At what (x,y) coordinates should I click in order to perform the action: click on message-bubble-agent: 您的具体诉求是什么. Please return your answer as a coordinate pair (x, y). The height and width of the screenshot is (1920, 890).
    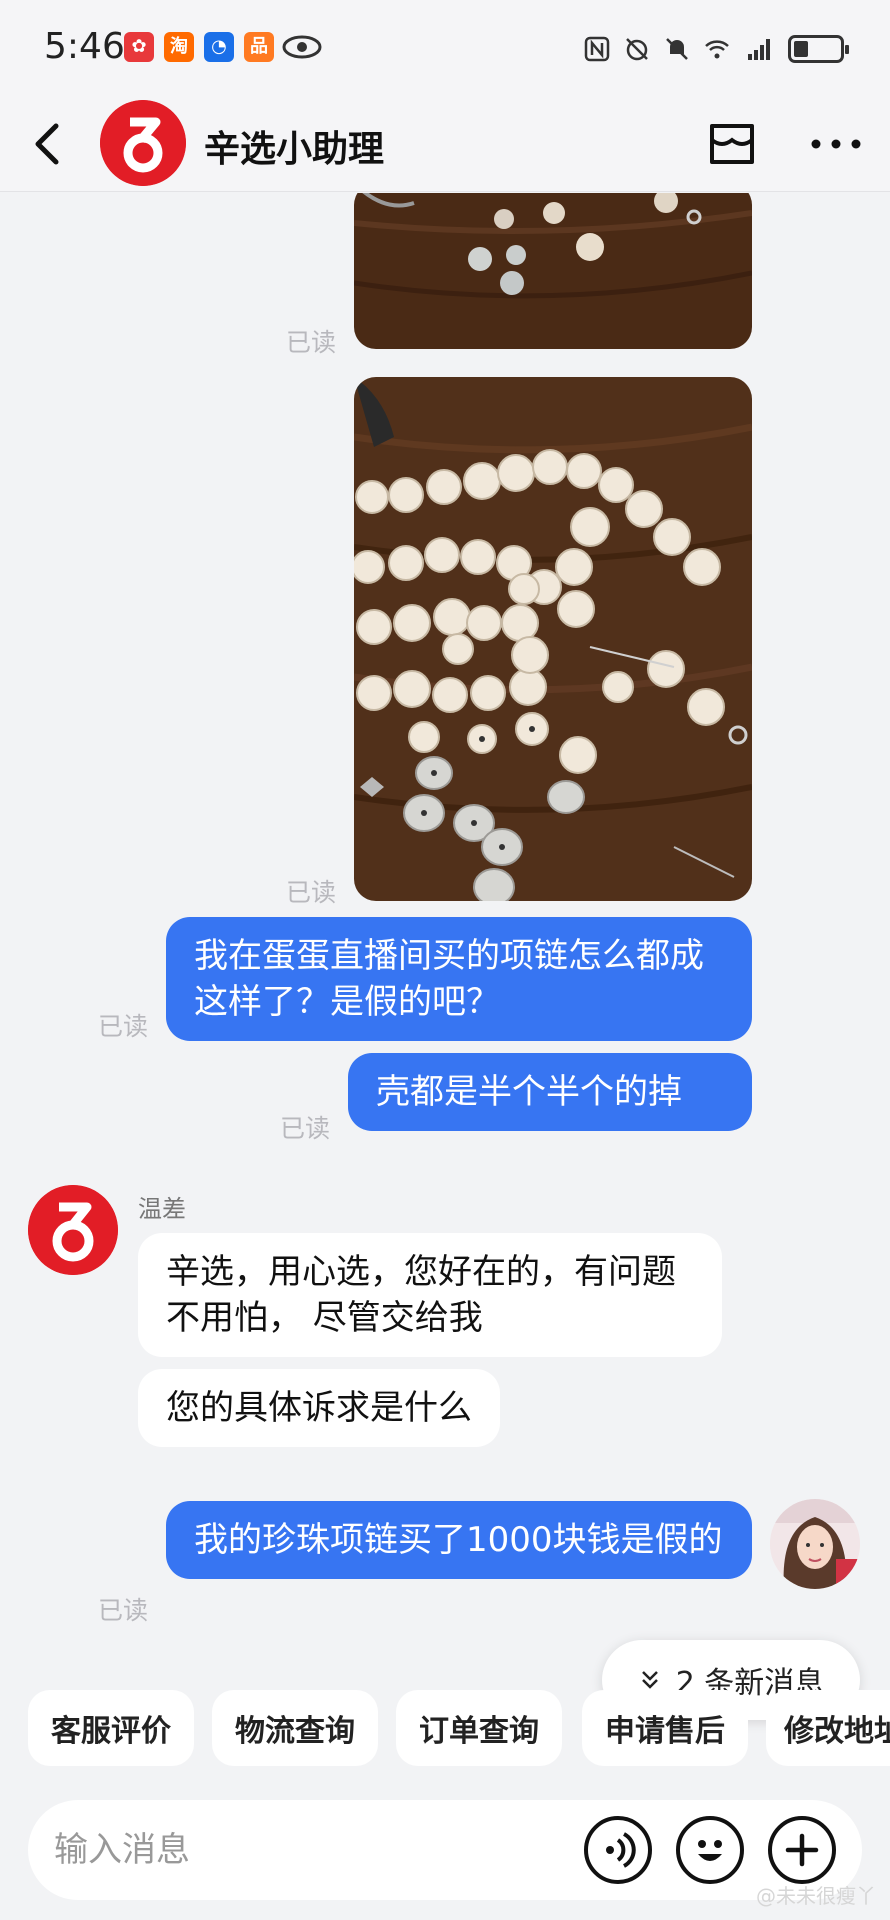
    Looking at the image, I should click on (319, 1408).